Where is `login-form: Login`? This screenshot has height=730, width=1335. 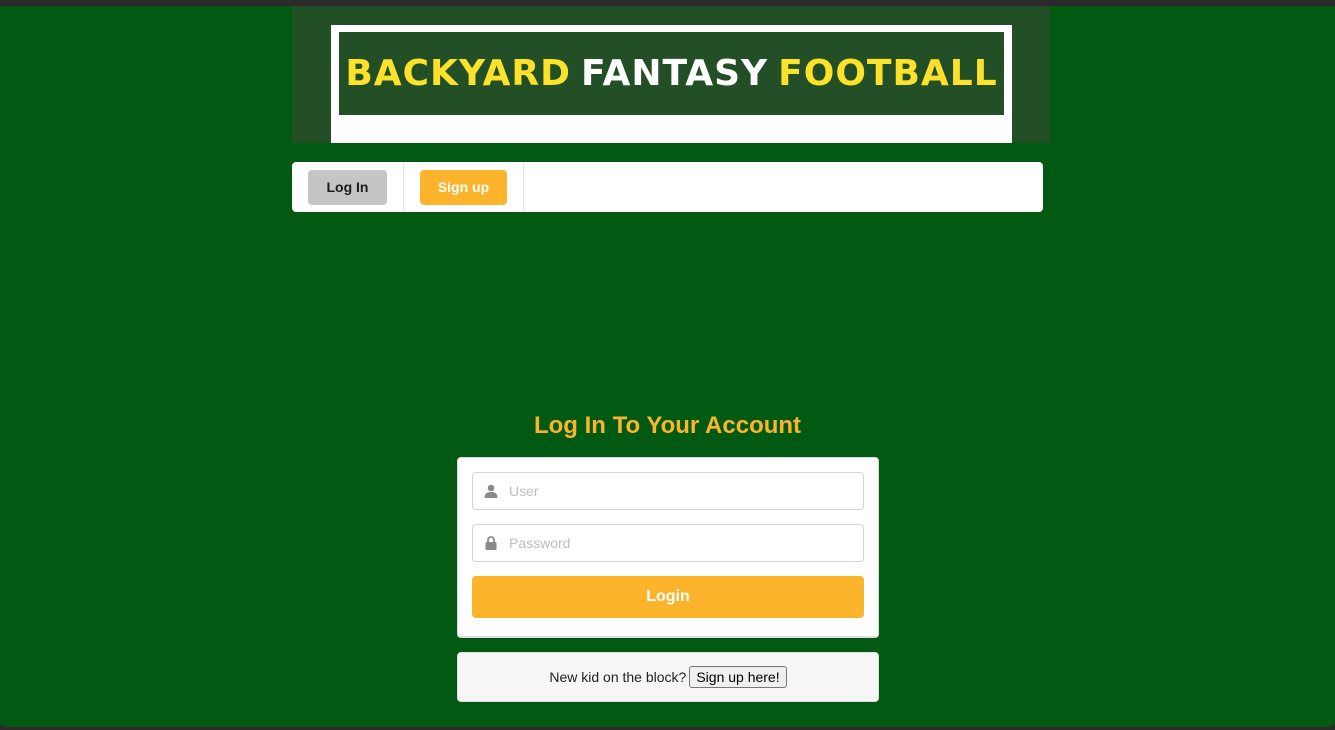 login-form: Login is located at coordinates (668, 547).